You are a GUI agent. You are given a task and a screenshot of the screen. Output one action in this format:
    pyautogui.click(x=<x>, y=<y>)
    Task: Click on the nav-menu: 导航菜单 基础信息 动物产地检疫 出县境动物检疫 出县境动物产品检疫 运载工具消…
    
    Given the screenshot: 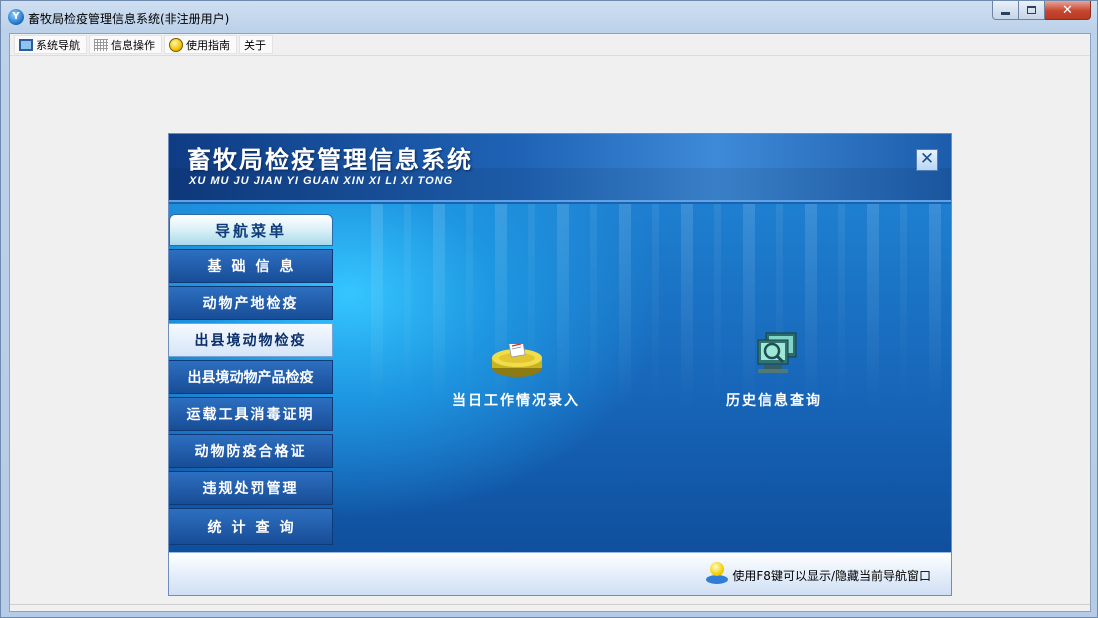 What is the action you would take?
    pyautogui.click(x=251, y=381)
    